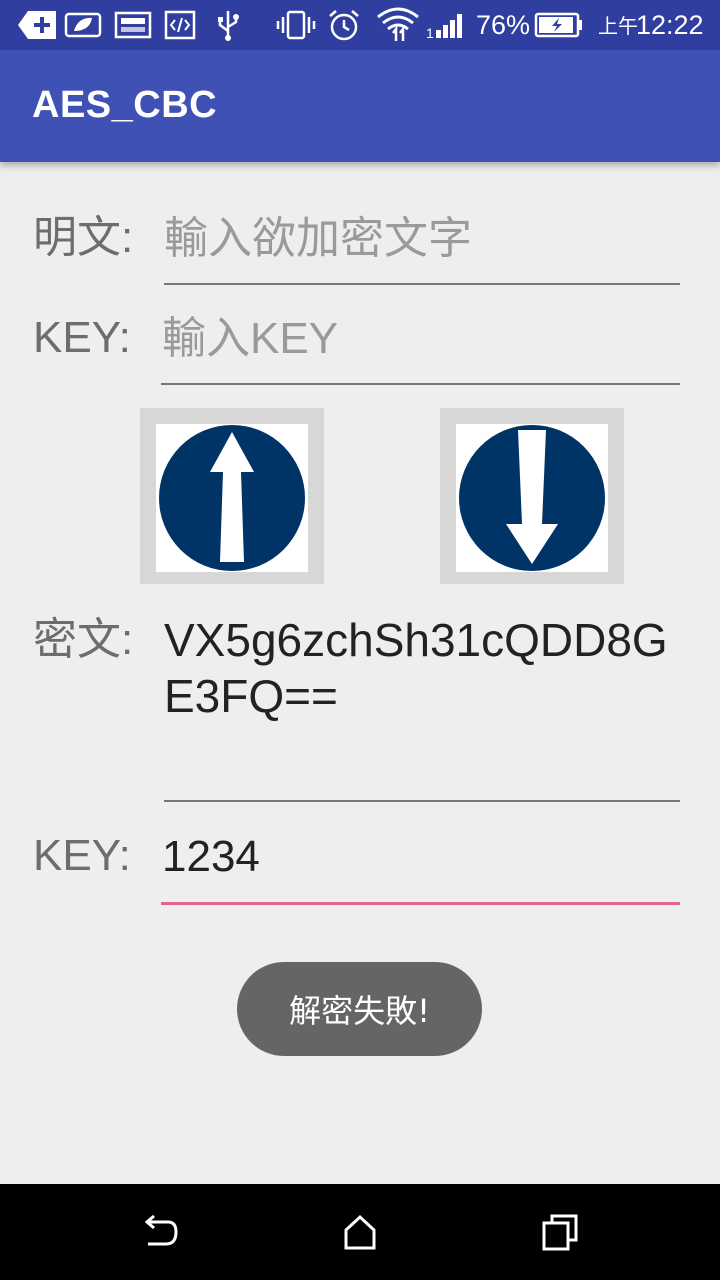  Describe the element at coordinates (398, 24) in the screenshot. I see `wifi-icon` at that location.